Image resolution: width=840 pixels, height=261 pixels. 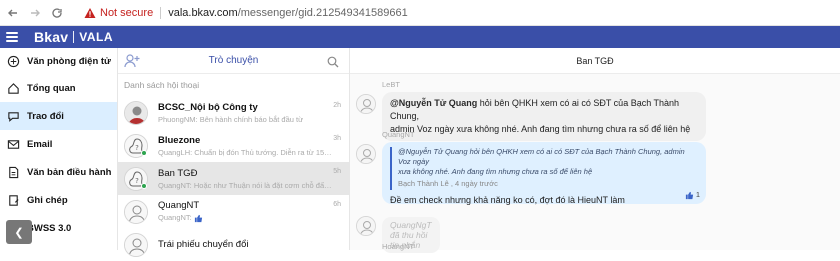 What do you see at coordinates (57, 13) in the screenshot?
I see `reload-icon` at bounding box center [57, 13].